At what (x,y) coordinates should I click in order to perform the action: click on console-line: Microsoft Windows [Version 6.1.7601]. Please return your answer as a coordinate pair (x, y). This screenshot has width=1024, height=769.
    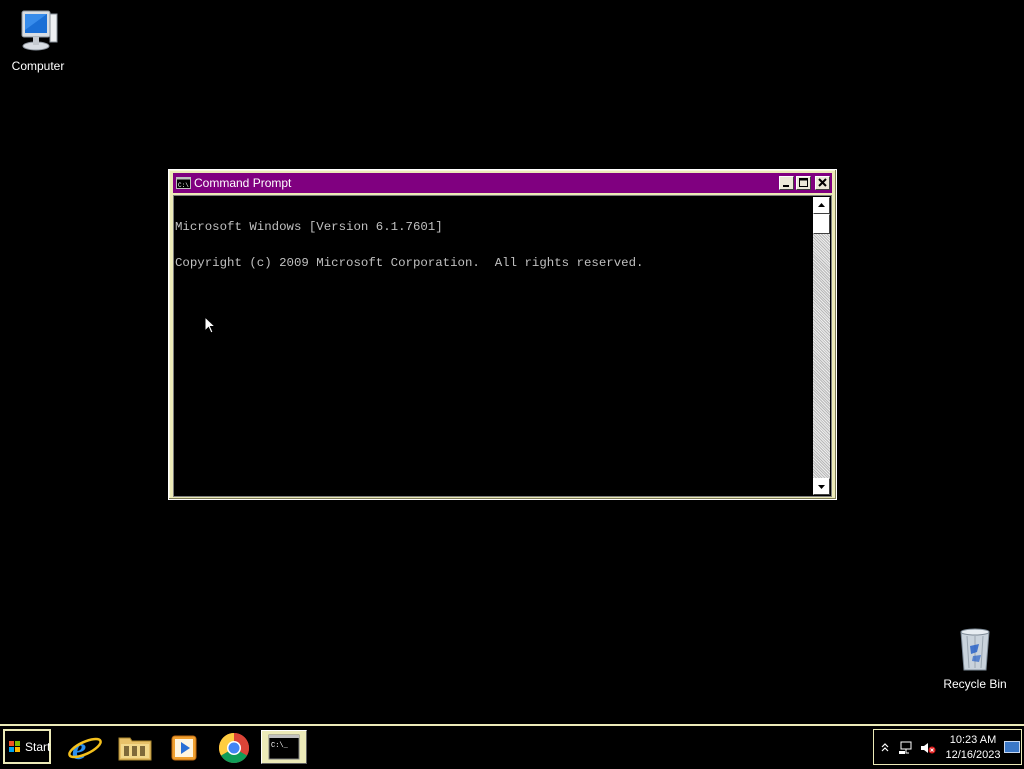
    Looking at the image, I should click on (309, 227).